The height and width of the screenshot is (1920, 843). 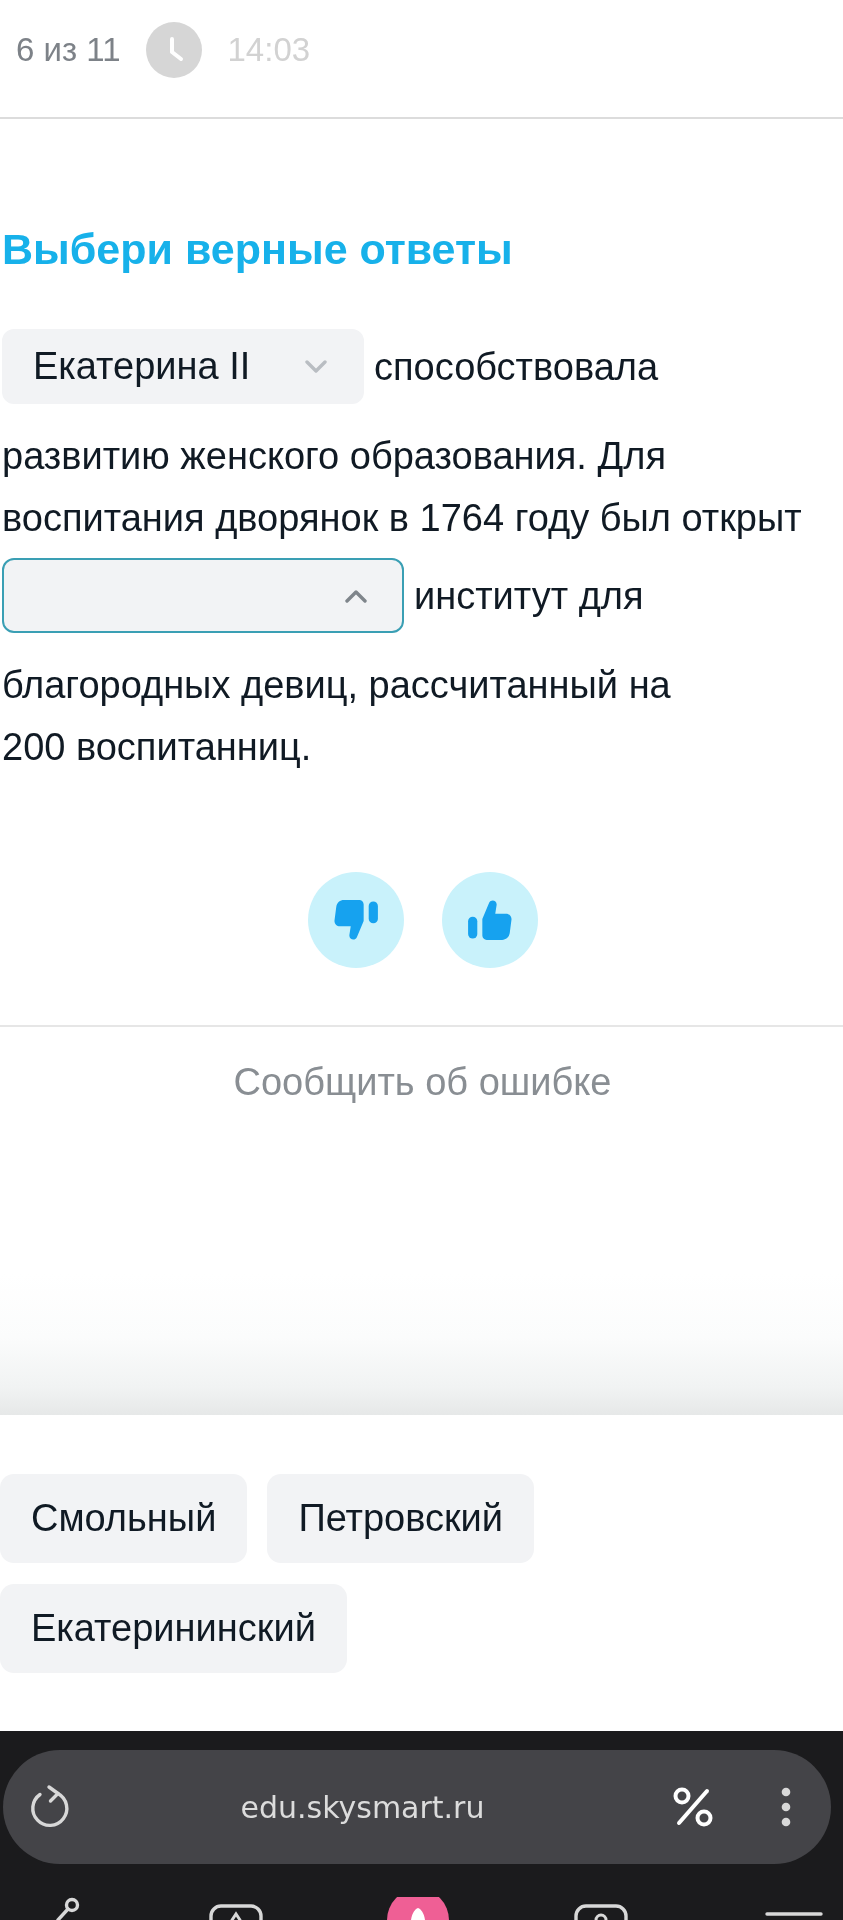 What do you see at coordinates (418, 1908) in the screenshot?
I see `round-app-icon` at bounding box center [418, 1908].